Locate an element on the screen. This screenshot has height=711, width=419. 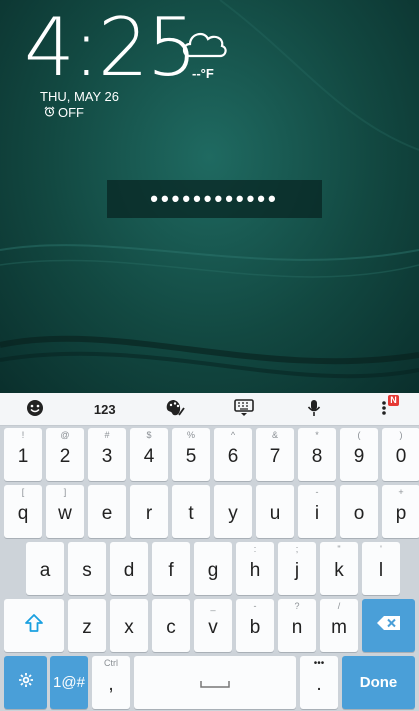
key-hint: # is located at coordinates (107, 435).